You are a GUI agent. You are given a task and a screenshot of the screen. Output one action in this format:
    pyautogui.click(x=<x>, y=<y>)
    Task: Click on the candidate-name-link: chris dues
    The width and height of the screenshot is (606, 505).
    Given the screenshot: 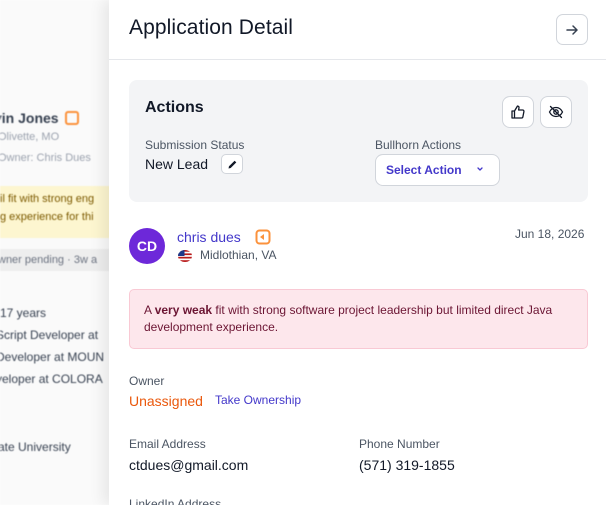 What is the action you would take?
    pyautogui.click(x=209, y=237)
    